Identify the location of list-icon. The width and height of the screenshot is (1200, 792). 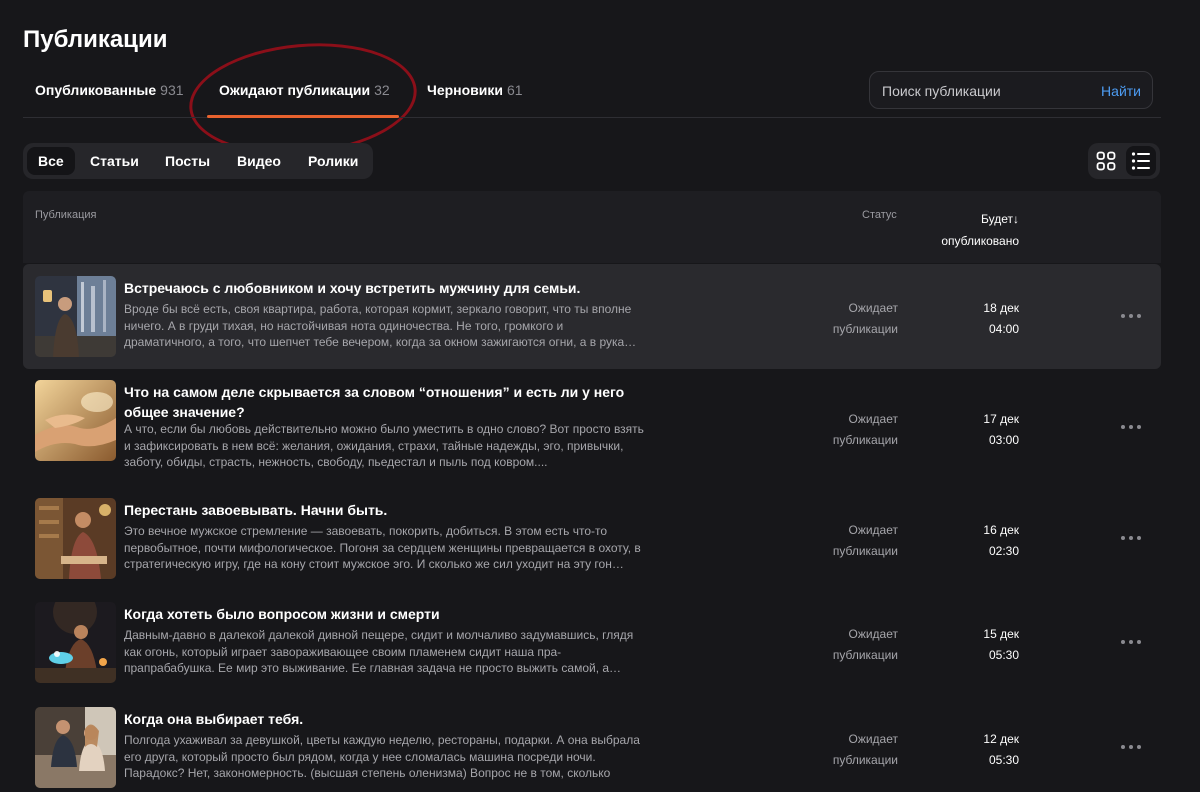
(1140, 161).